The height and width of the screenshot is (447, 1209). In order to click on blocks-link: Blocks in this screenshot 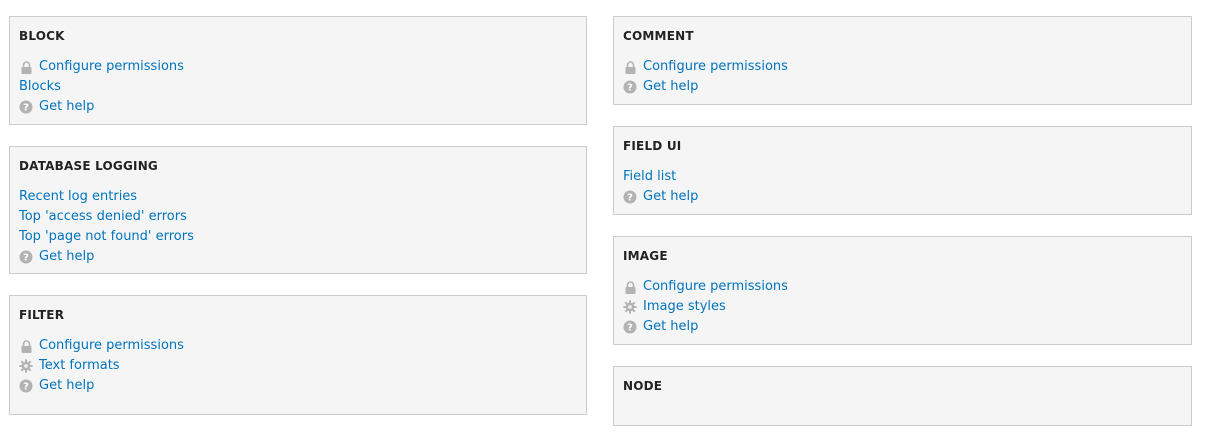, I will do `click(40, 87)`.